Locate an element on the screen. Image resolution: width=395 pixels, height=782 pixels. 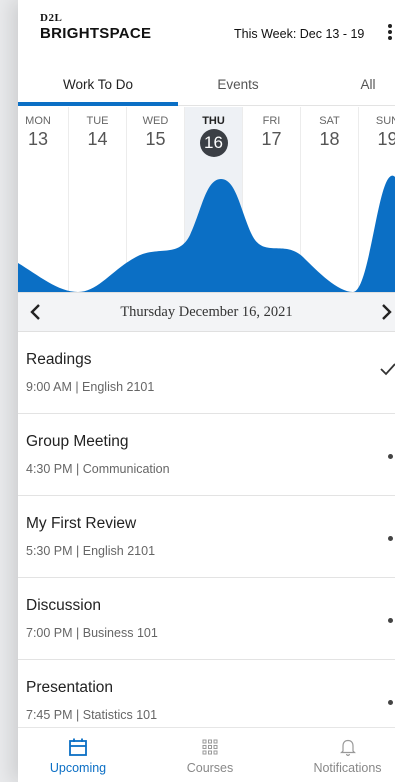
week-range-selector: This Week: Dec 13 - 19 is located at coordinates (299, 34).